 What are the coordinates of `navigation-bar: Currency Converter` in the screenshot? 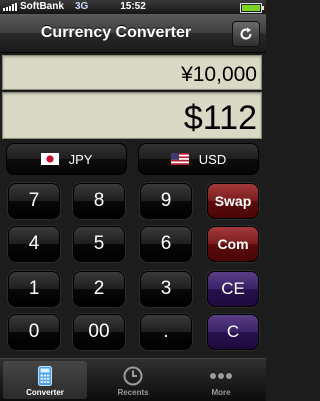 It's located at (133, 33).